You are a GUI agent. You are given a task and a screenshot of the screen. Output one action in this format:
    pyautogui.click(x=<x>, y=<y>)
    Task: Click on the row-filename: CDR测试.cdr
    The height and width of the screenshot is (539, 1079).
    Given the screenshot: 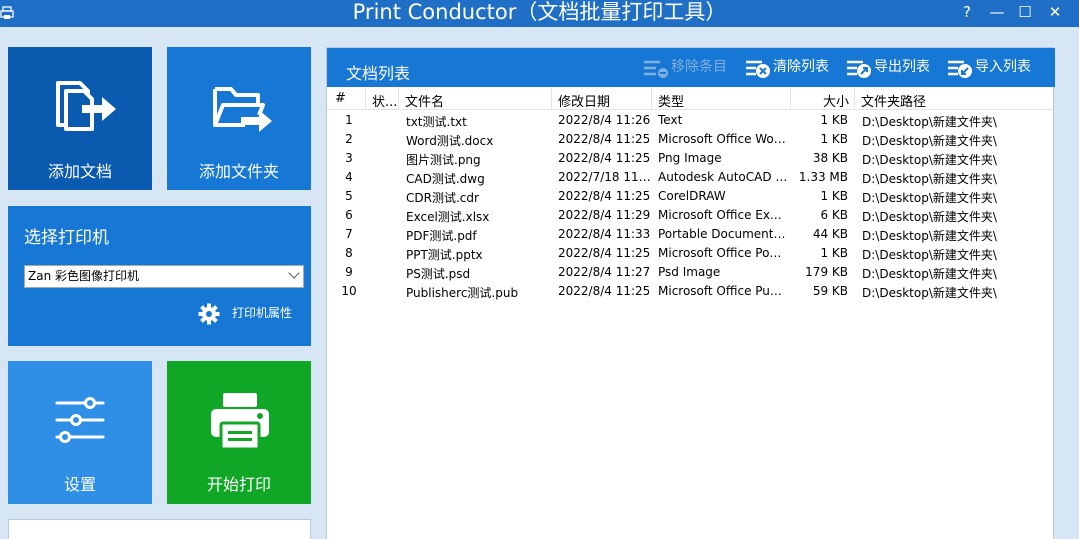 What is the action you would take?
    pyautogui.click(x=442, y=198)
    